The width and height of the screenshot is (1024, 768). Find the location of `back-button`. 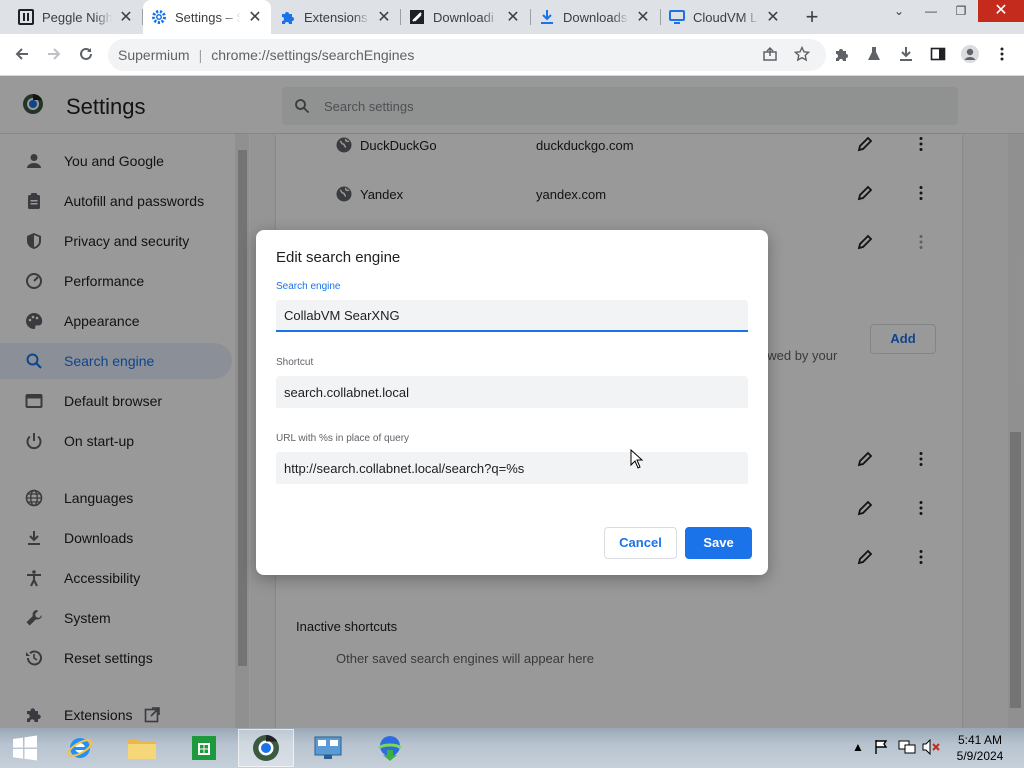

back-button is located at coordinates (22, 54).